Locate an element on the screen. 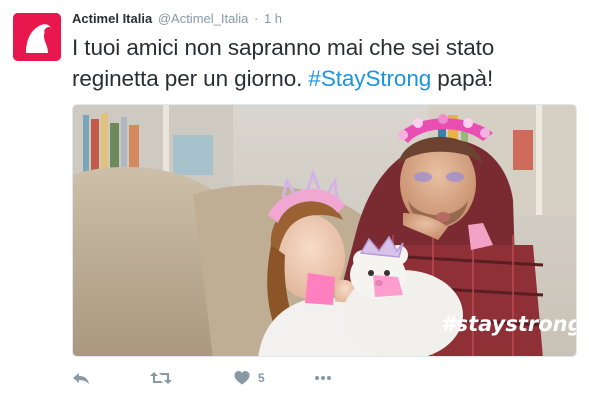 This screenshot has height=400, width=589. author-handle: @Actimel_Italia is located at coordinates (203, 18).